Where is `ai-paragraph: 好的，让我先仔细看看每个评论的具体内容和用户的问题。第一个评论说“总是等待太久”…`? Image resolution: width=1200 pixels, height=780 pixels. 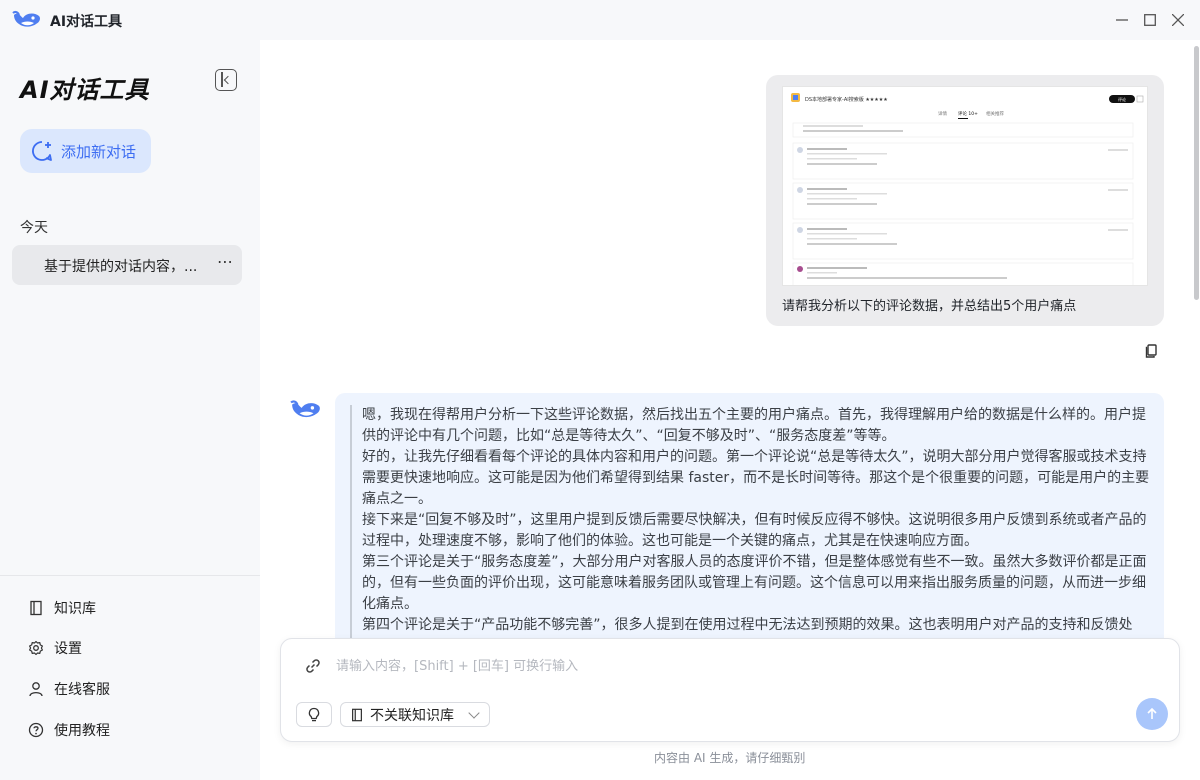 ai-paragraph: 好的，让我先仔细看看每个评论的具体内容和用户的问题。第一个评论说“总是等待太久”… is located at coordinates (756, 478).